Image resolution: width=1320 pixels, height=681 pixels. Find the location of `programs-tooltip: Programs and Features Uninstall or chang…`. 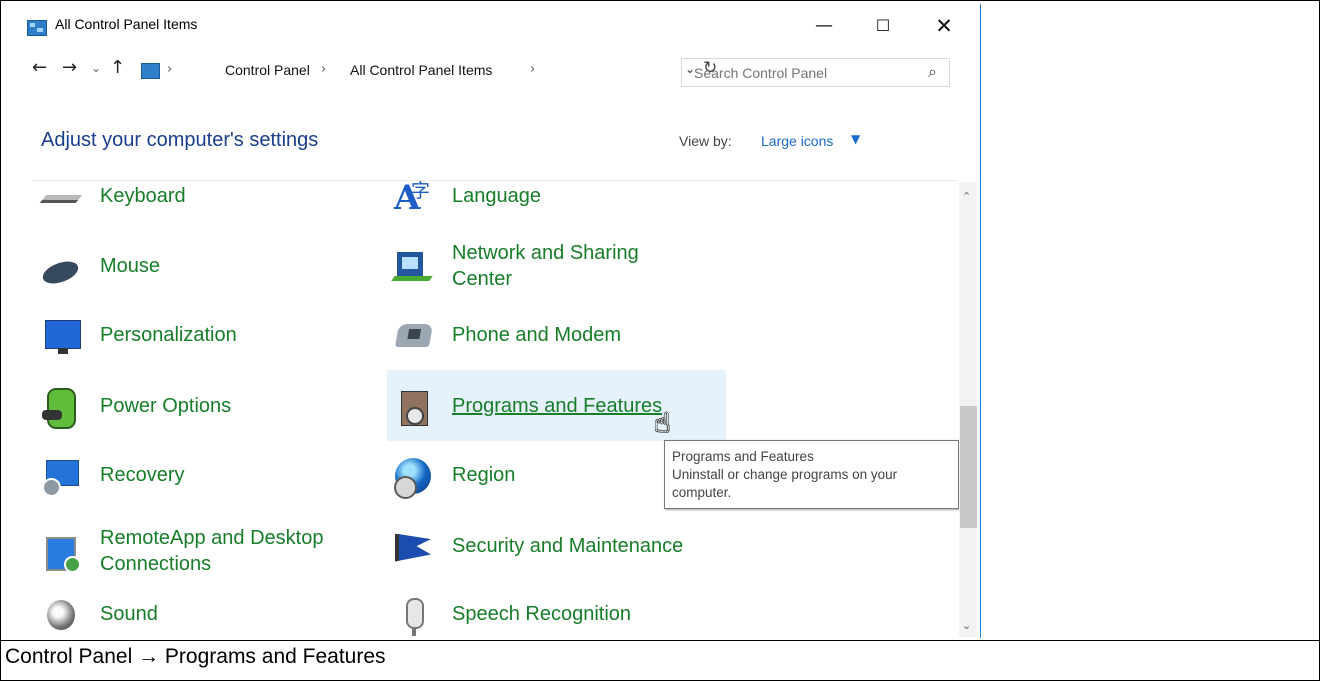

programs-tooltip: Programs and Features Uninstall or chang… is located at coordinates (811, 474).